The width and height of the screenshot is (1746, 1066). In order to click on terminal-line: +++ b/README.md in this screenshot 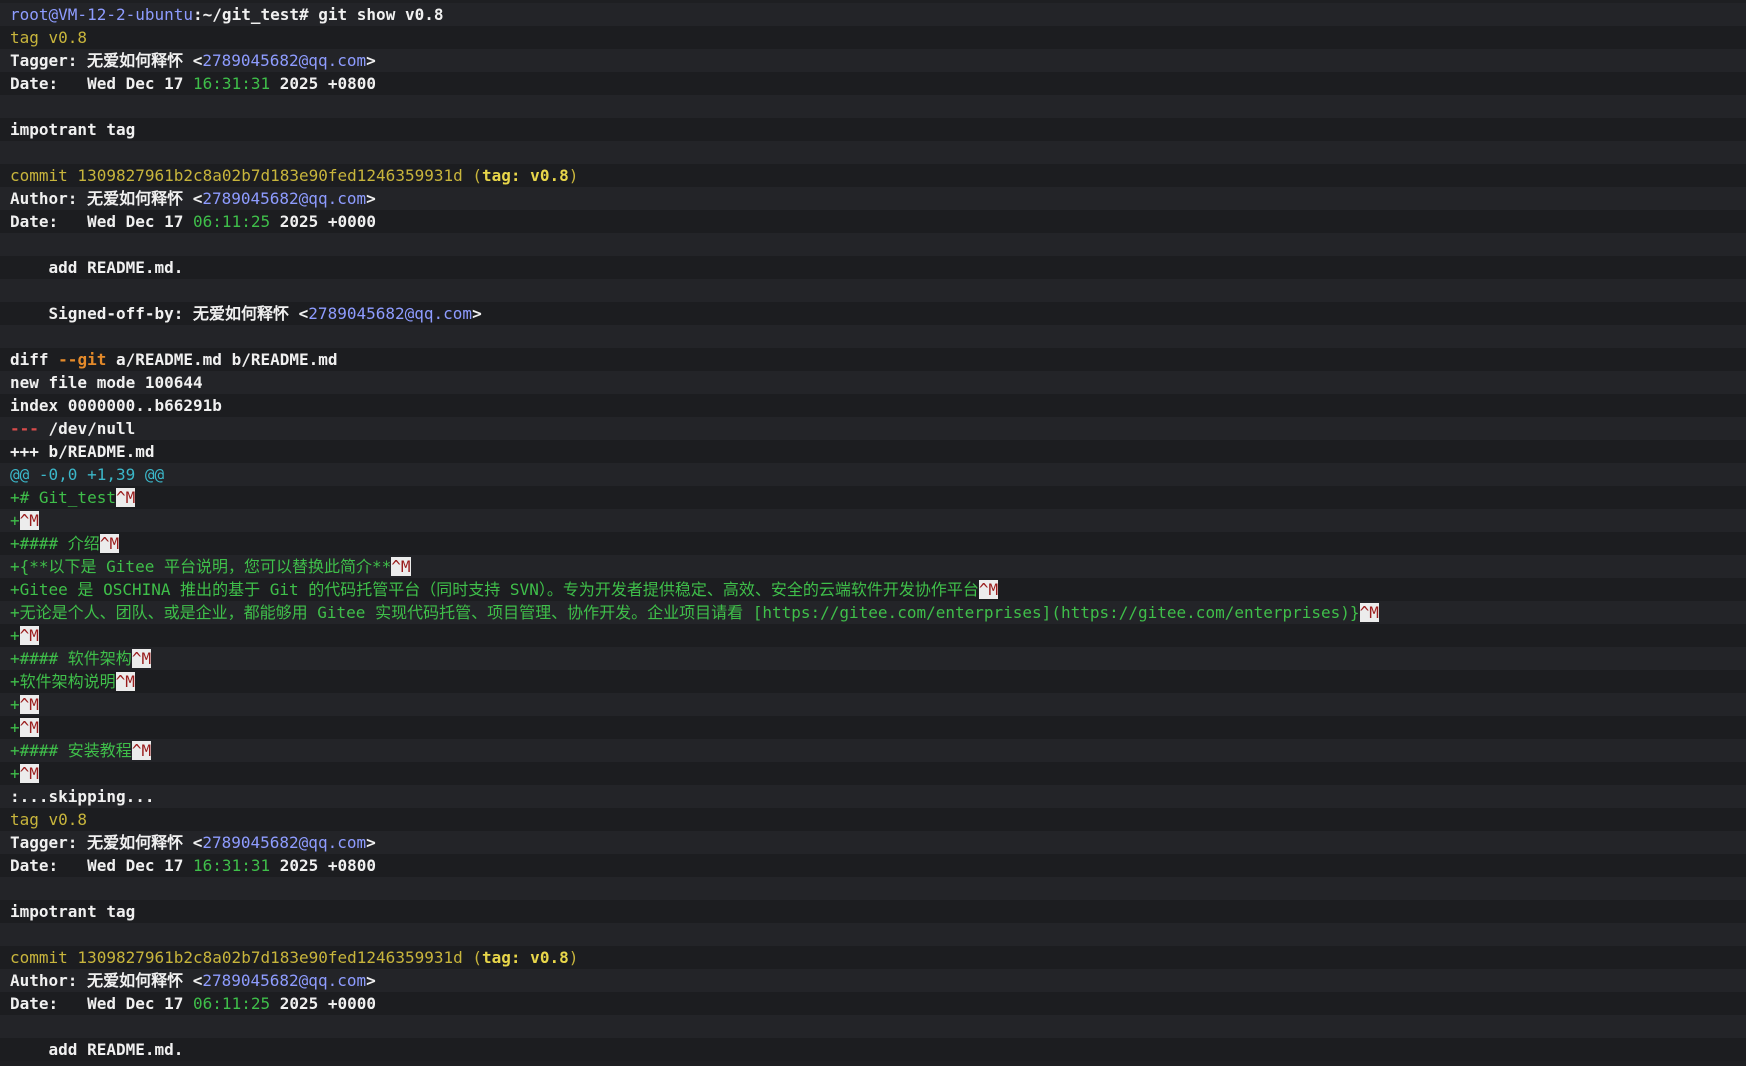, I will do `click(873, 451)`.